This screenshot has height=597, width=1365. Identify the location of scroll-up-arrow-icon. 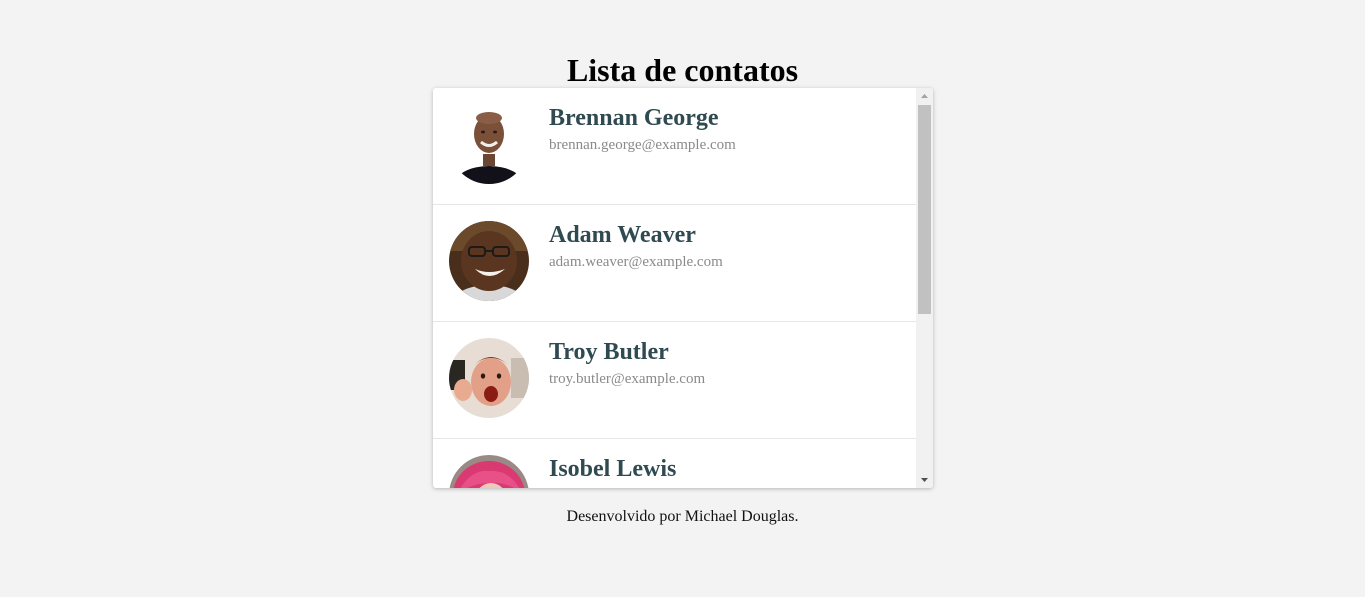
(924, 96).